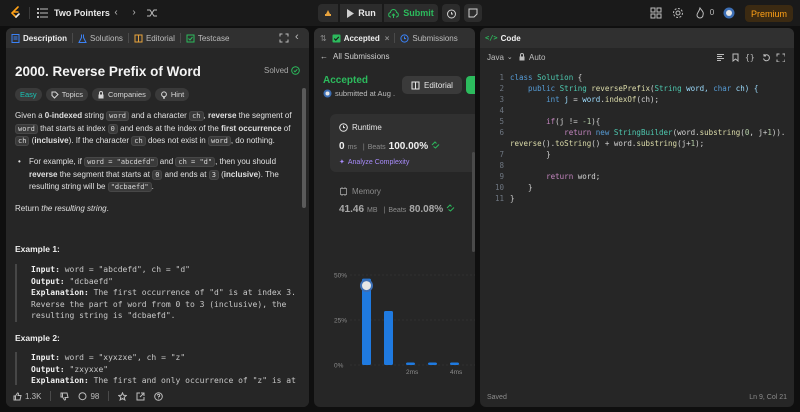 Image resolution: width=800 pixels, height=412 pixels. What do you see at coordinates (404, 38) in the screenshot?
I see `history-icon` at bounding box center [404, 38].